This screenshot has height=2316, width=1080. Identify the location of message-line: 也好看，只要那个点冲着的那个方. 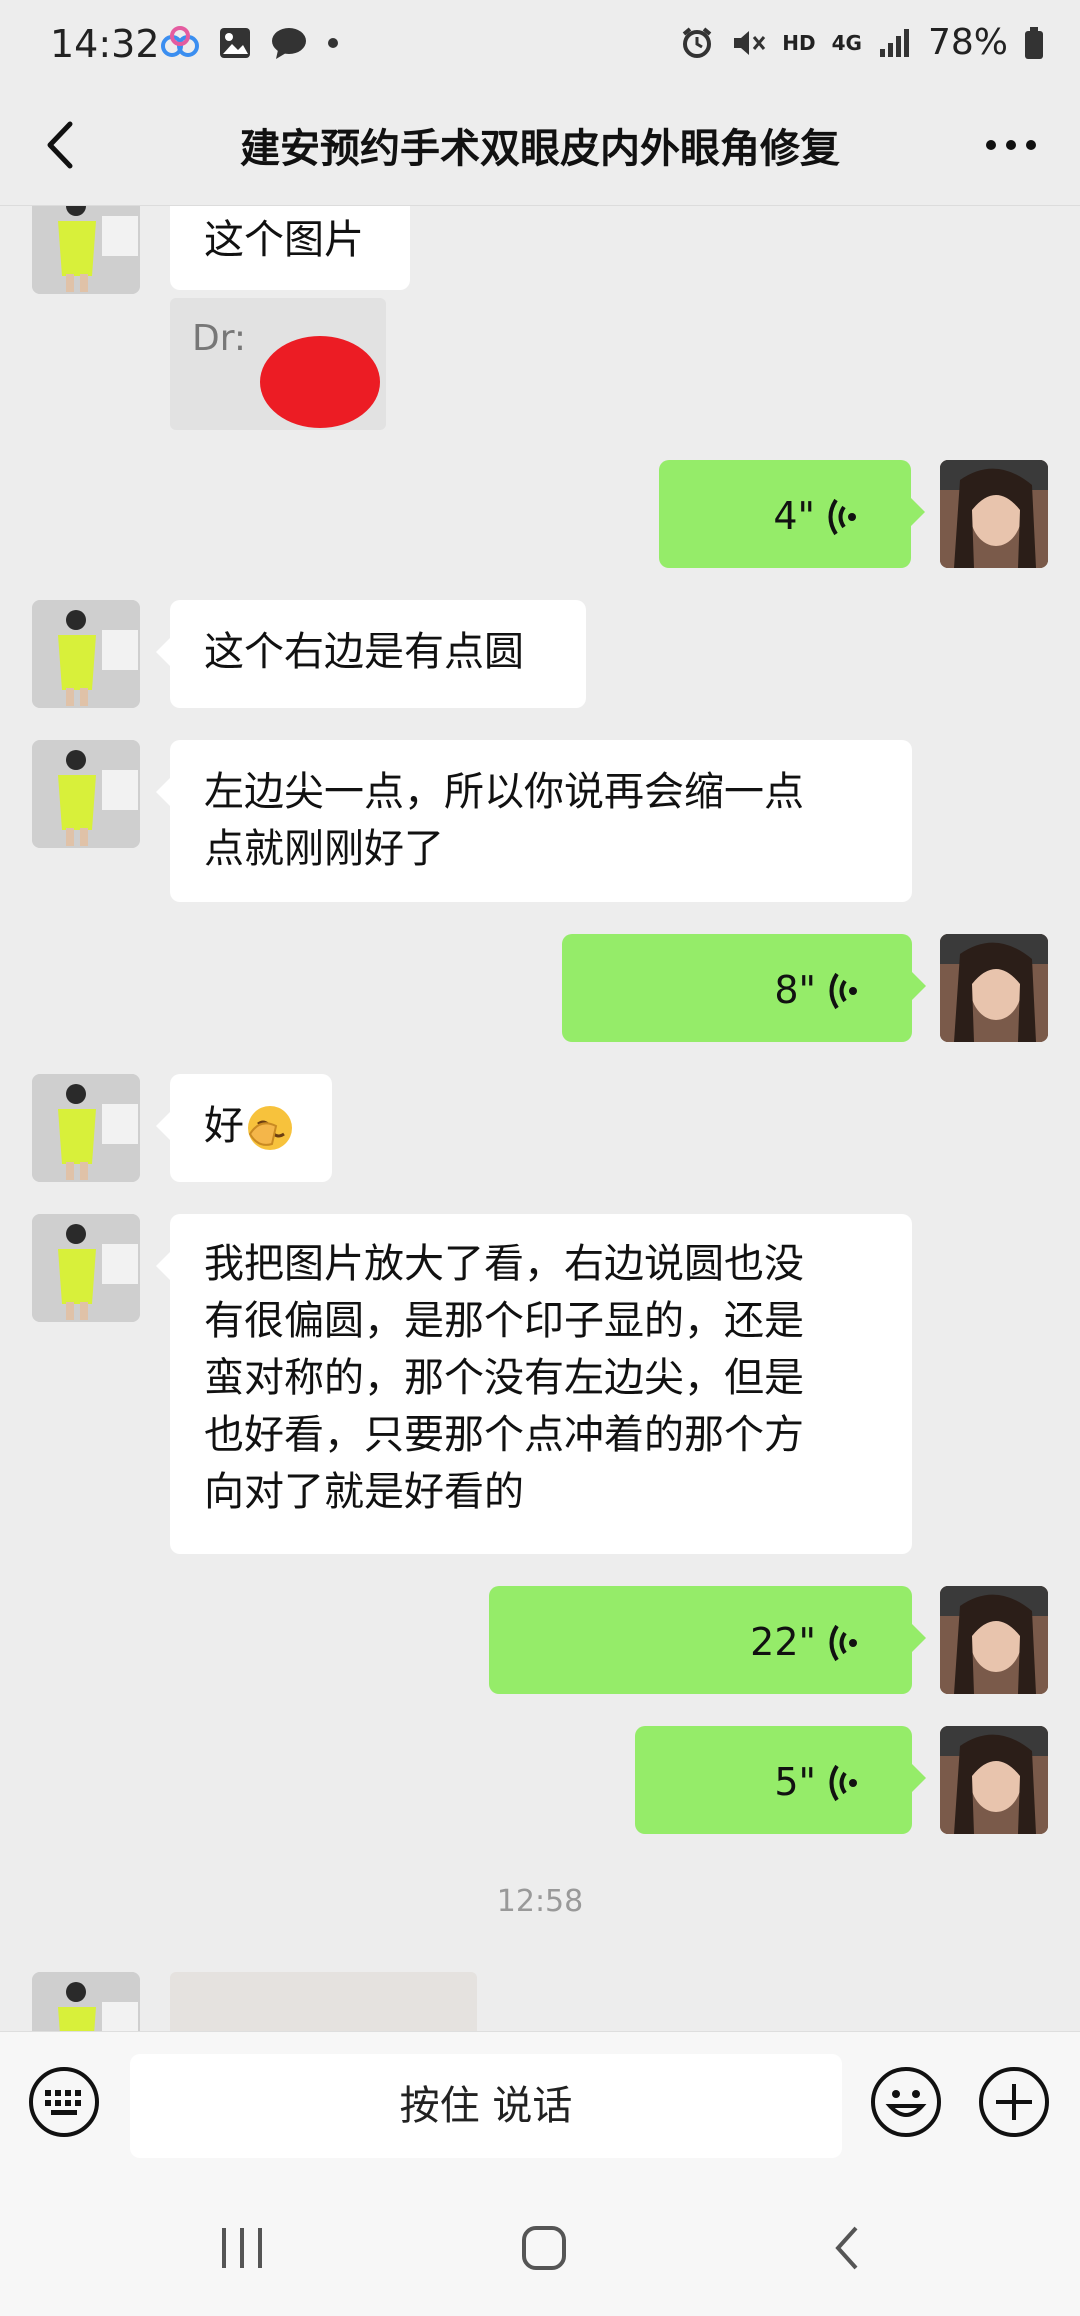
(504, 1435).